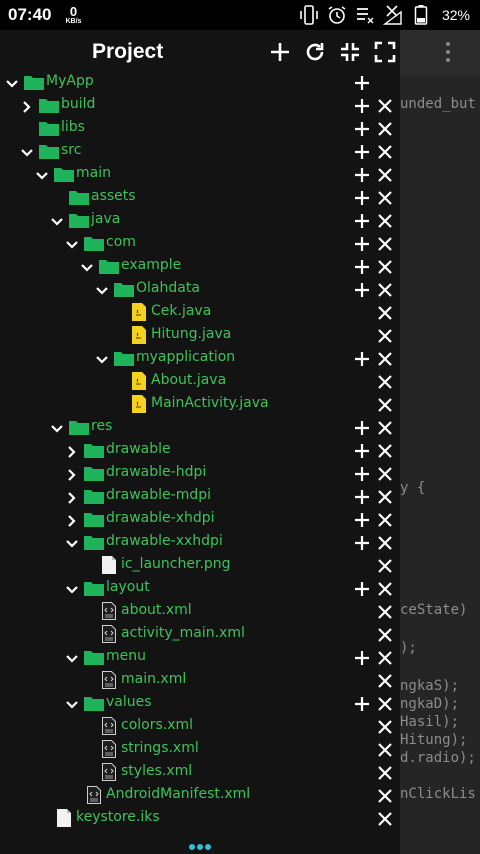 Image resolution: width=480 pixels, height=854 pixels. Describe the element at coordinates (210, 403) in the screenshot. I see `tree-item-label: MainActivity.java` at that location.